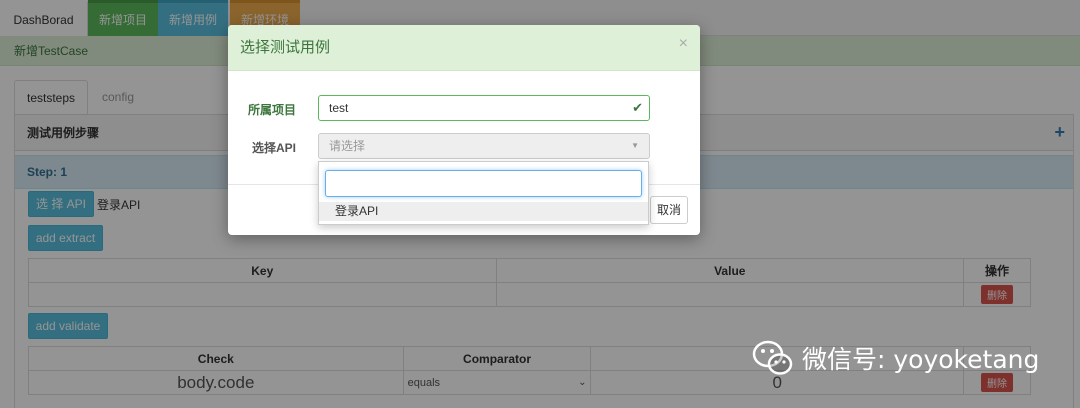 Image resolution: width=1080 pixels, height=408 pixels. What do you see at coordinates (484, 146) in the screenshot?
I see `api-select: 请选择 ▼` at bounding box center [484, 146].